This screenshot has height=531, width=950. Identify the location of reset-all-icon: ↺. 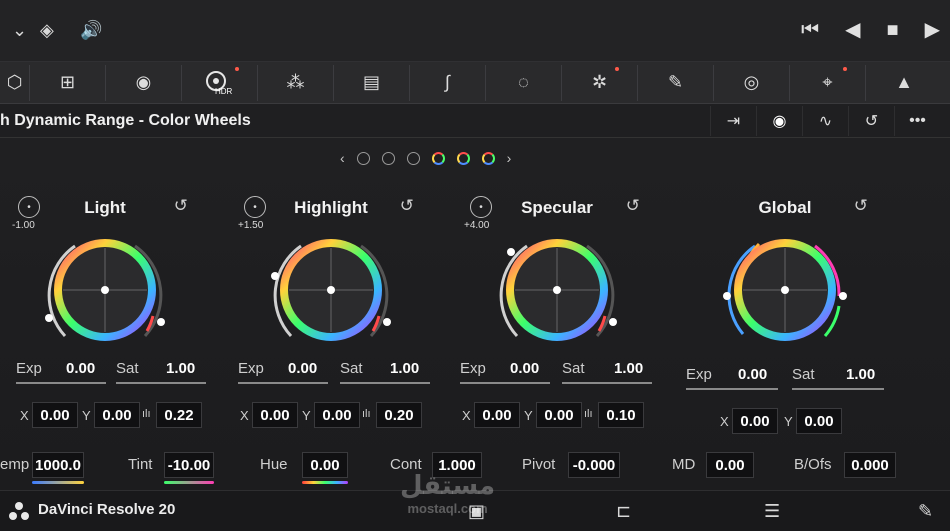
(871, 121).